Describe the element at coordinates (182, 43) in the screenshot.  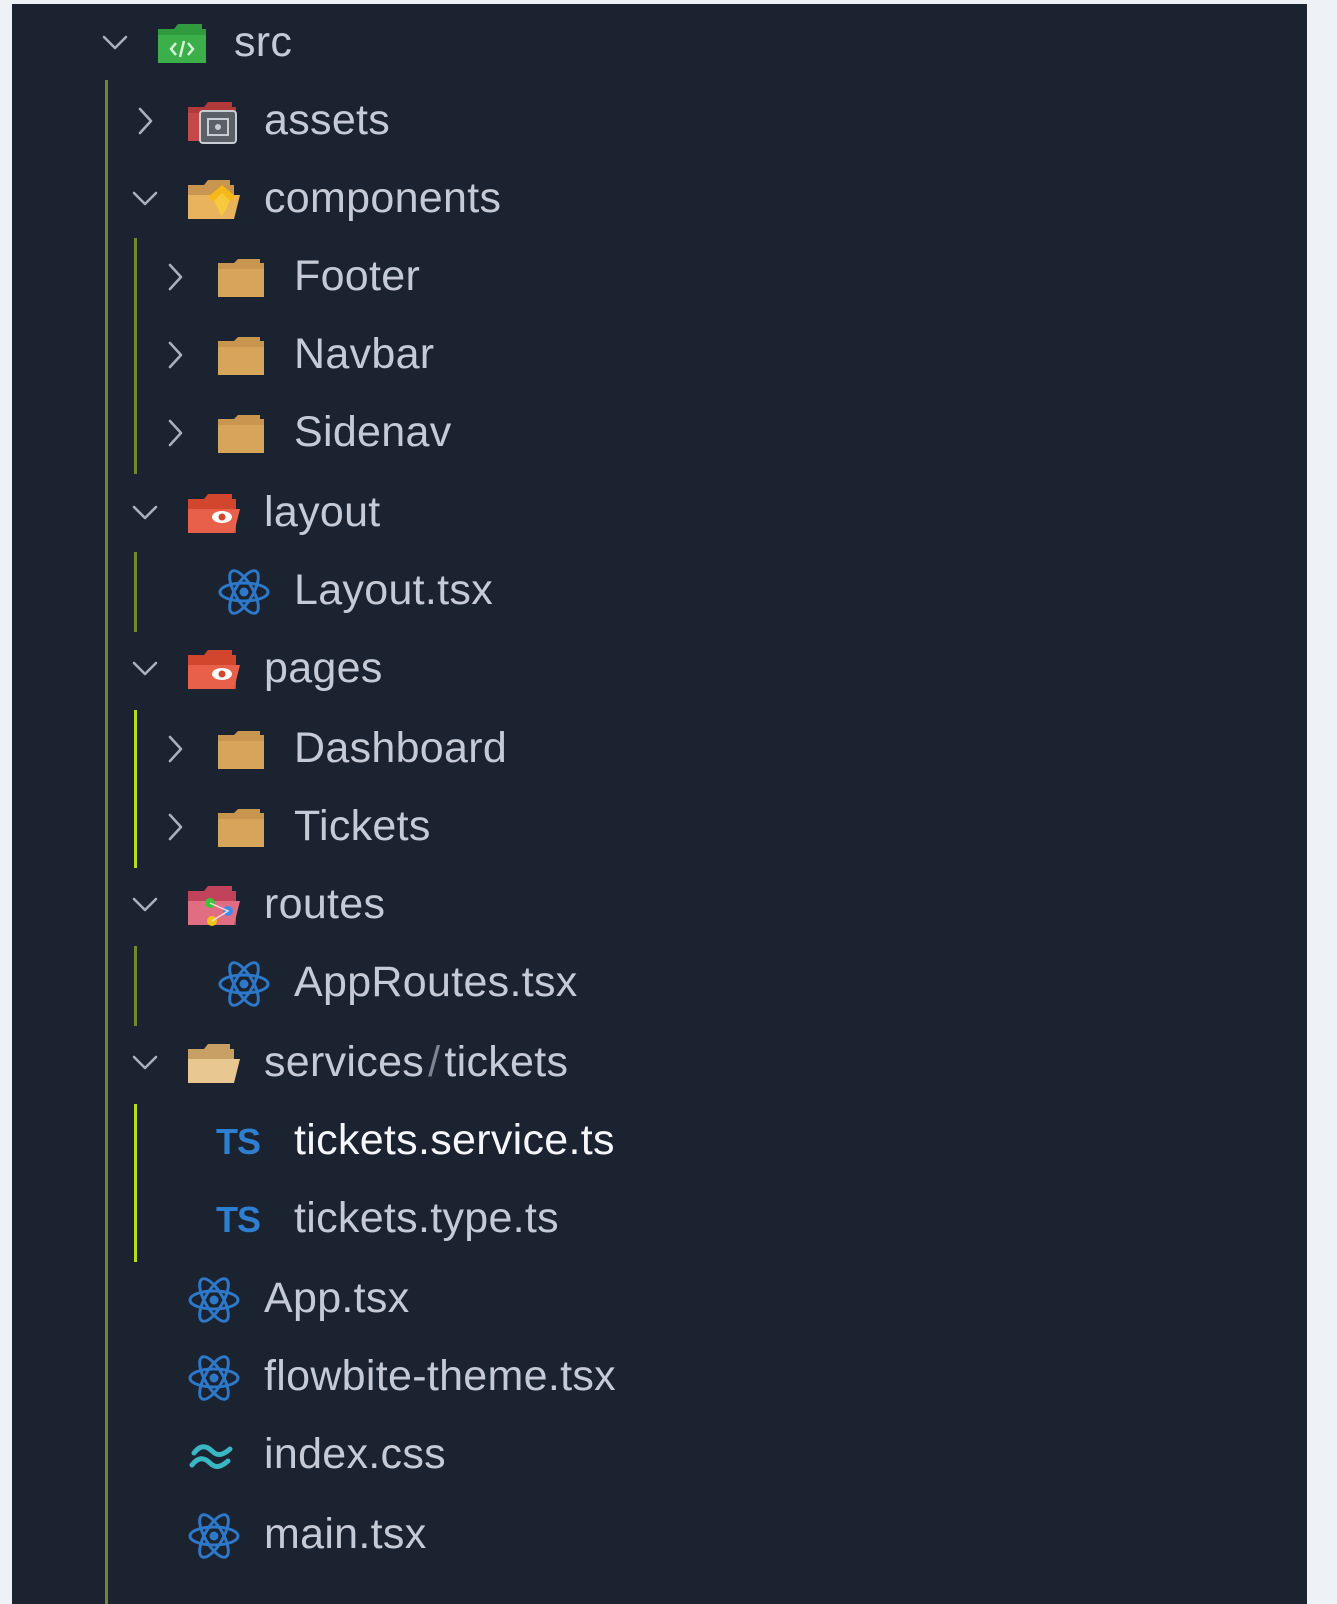
I see `folder-src-icon` at that location.